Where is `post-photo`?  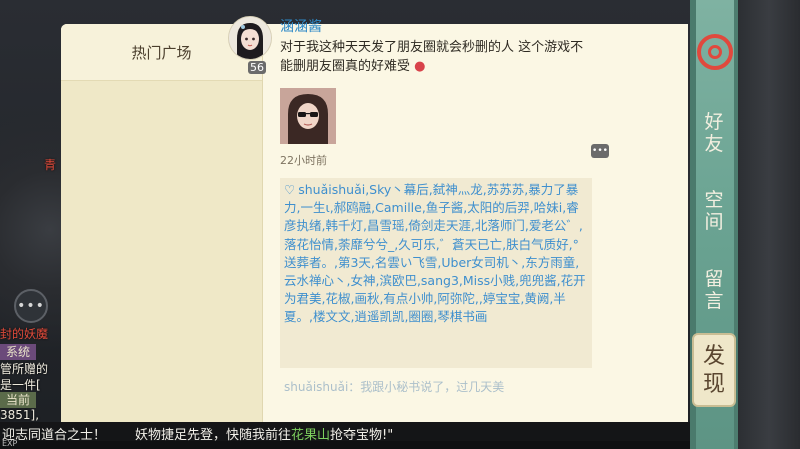 post-photo is located at coordinates (308, 116).